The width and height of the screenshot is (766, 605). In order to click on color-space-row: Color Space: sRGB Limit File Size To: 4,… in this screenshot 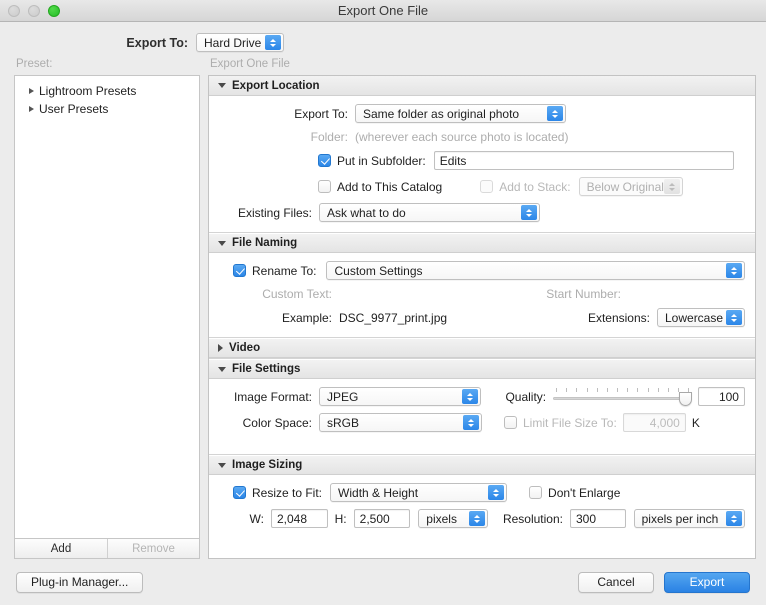, I will do `click(477, 422)`.